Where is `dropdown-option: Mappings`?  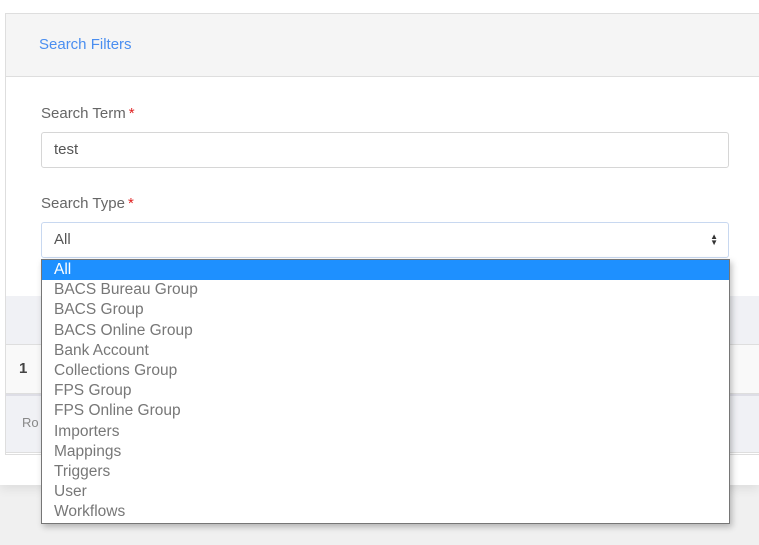
dropdown-option: Mappings is located at coordinates (385, 452).